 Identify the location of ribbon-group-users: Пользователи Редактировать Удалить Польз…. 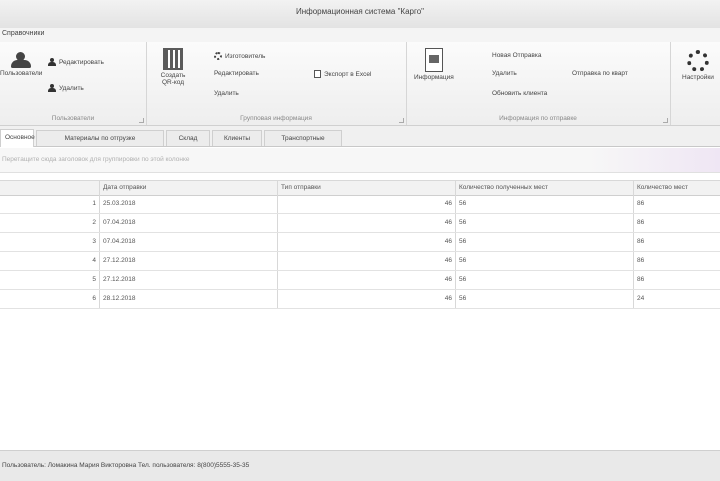
(73, 83).